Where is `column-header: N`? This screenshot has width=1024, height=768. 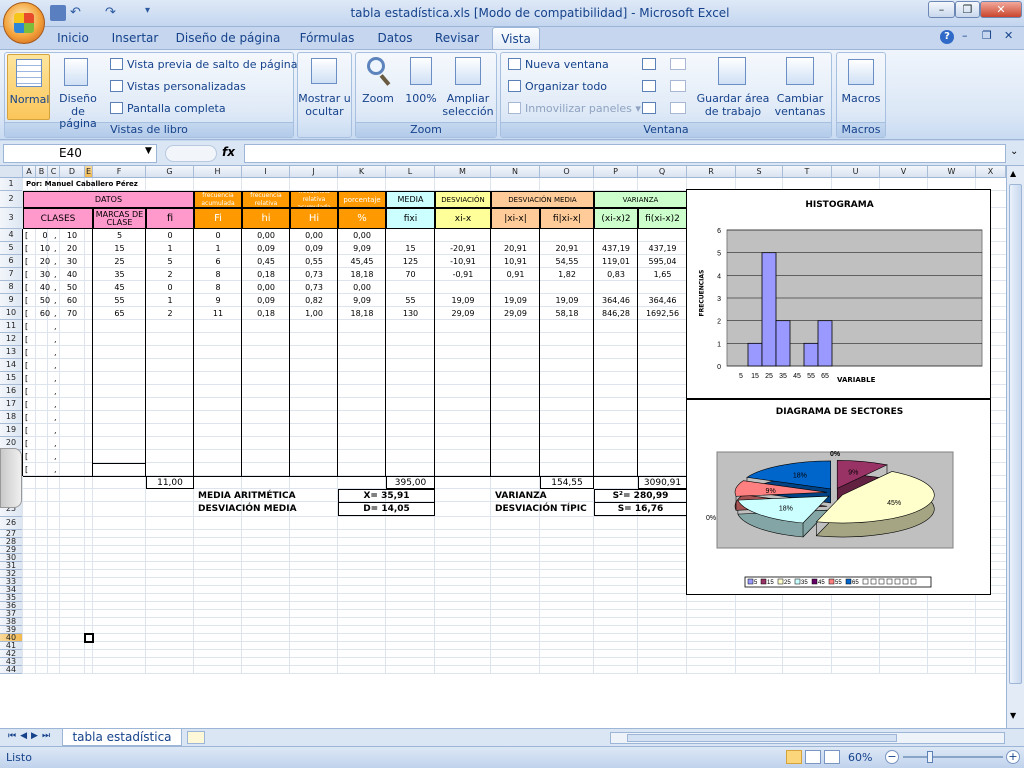
column-header: N is located at coordinates (515, 172).